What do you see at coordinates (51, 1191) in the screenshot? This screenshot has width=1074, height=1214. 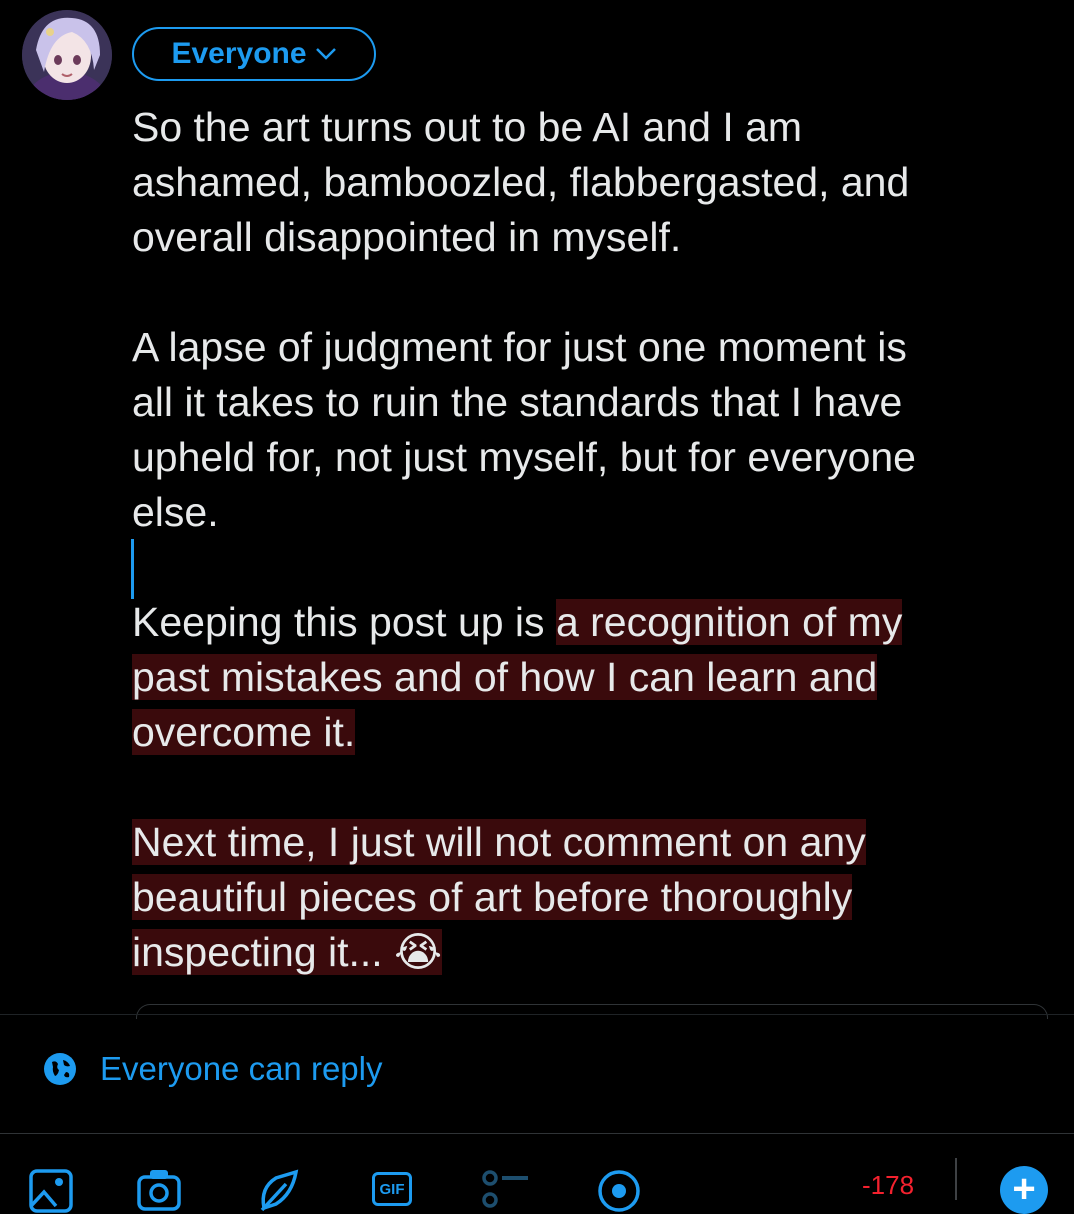 I see `image-icon` at bounding box center [51, 1191].